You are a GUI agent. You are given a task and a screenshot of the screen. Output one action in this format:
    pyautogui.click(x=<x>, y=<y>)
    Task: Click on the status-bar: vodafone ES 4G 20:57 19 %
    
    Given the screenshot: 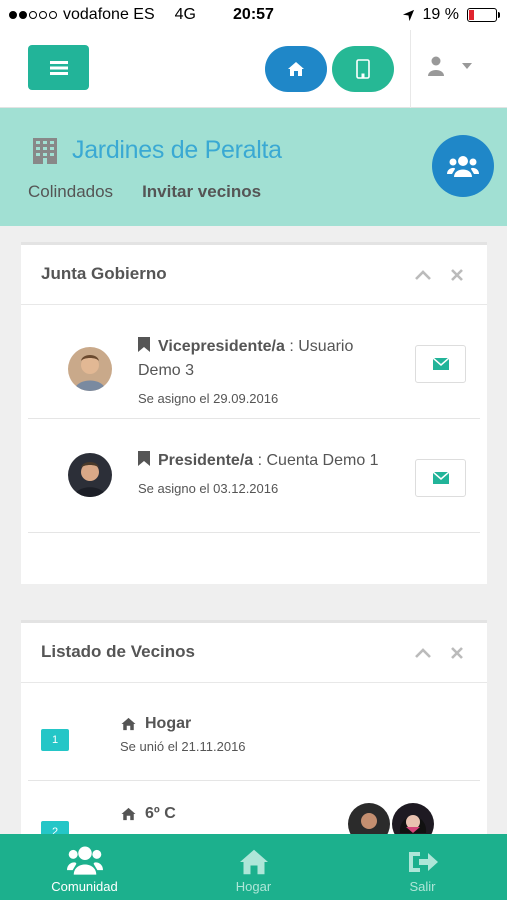 What is the action you would take?
    pyautogui.click(x=253, y=15)
    